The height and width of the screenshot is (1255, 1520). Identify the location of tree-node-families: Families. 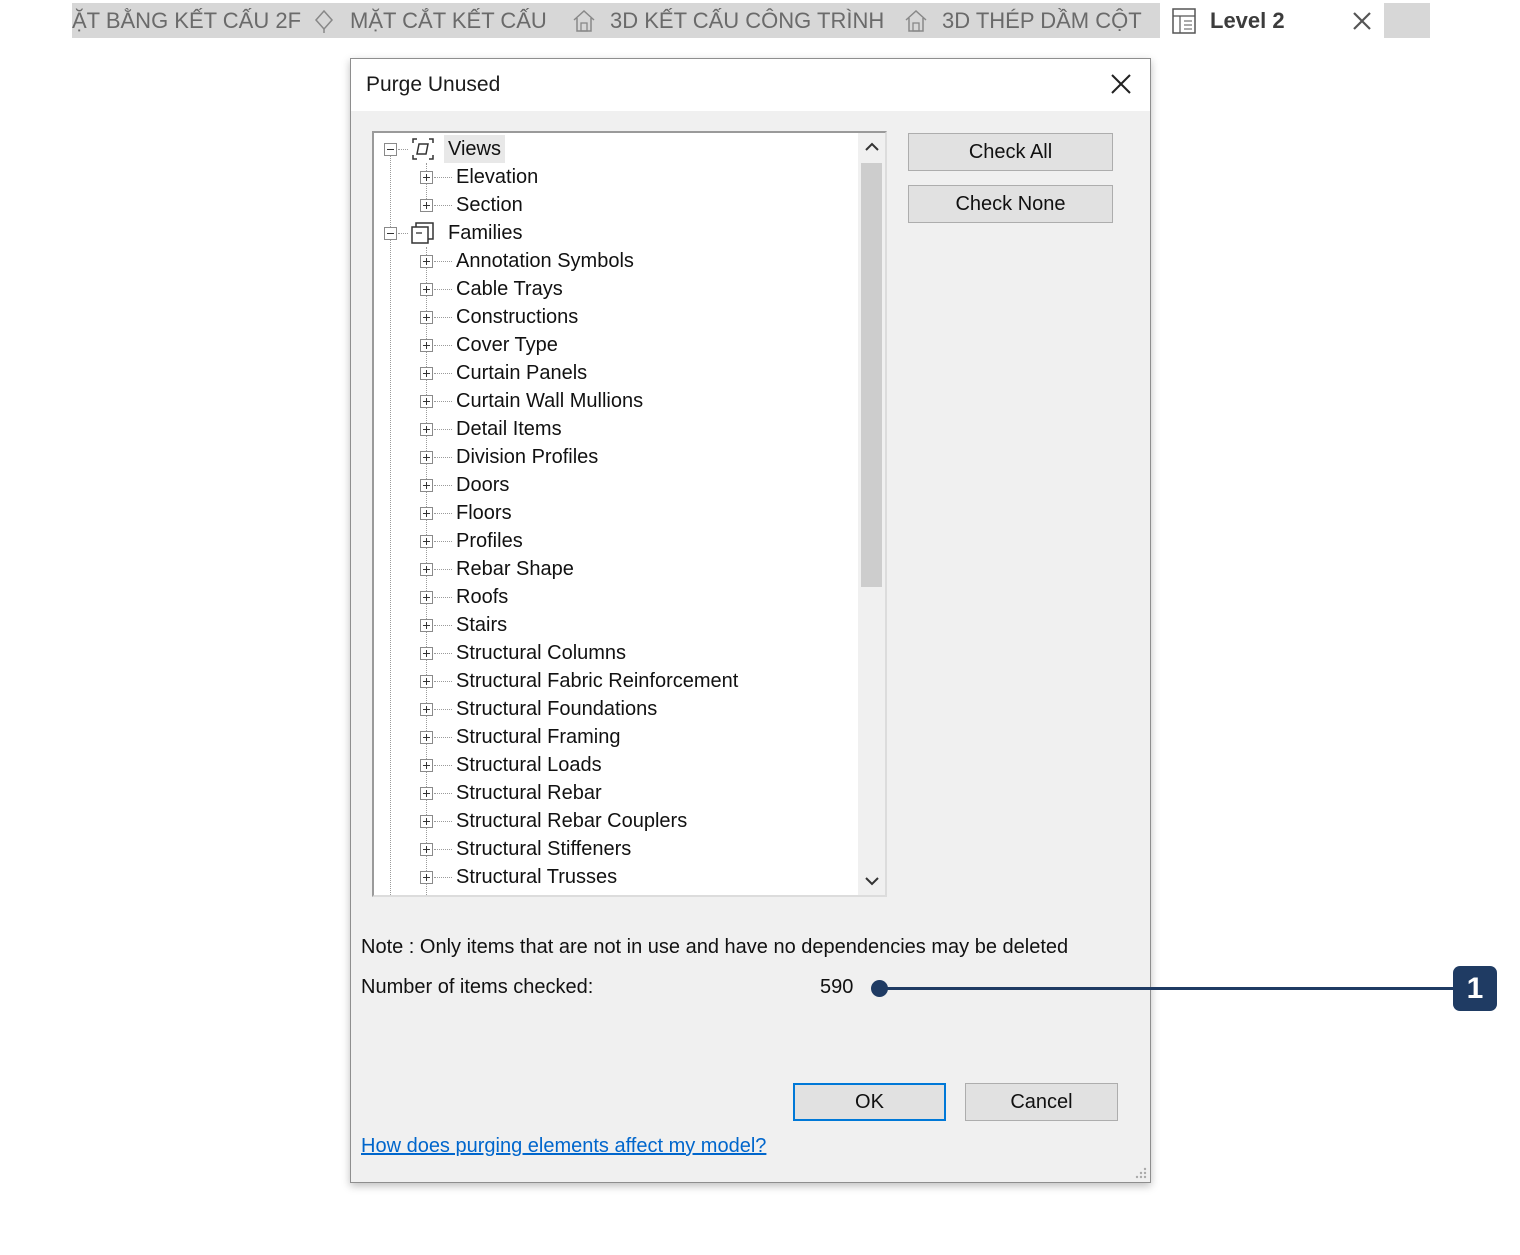
(616, 233).